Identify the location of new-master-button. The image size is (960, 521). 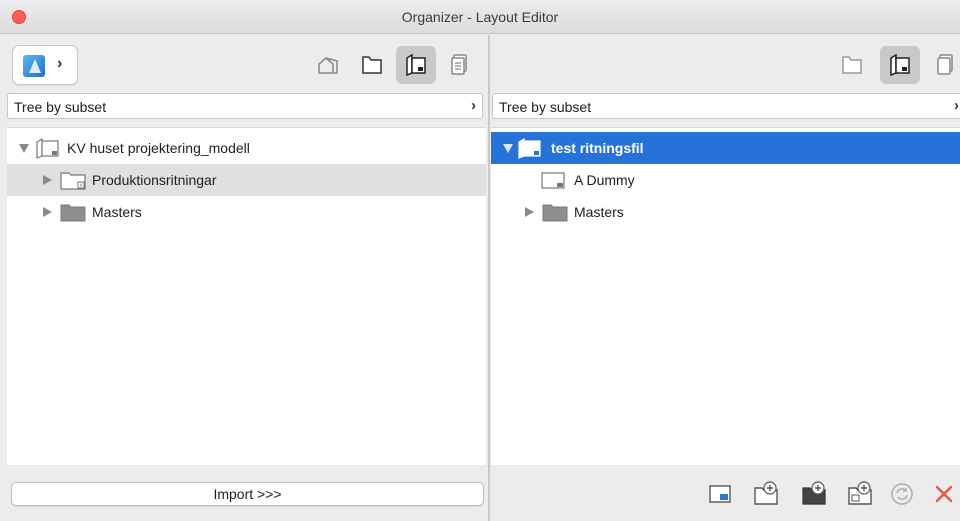
(814, 494).